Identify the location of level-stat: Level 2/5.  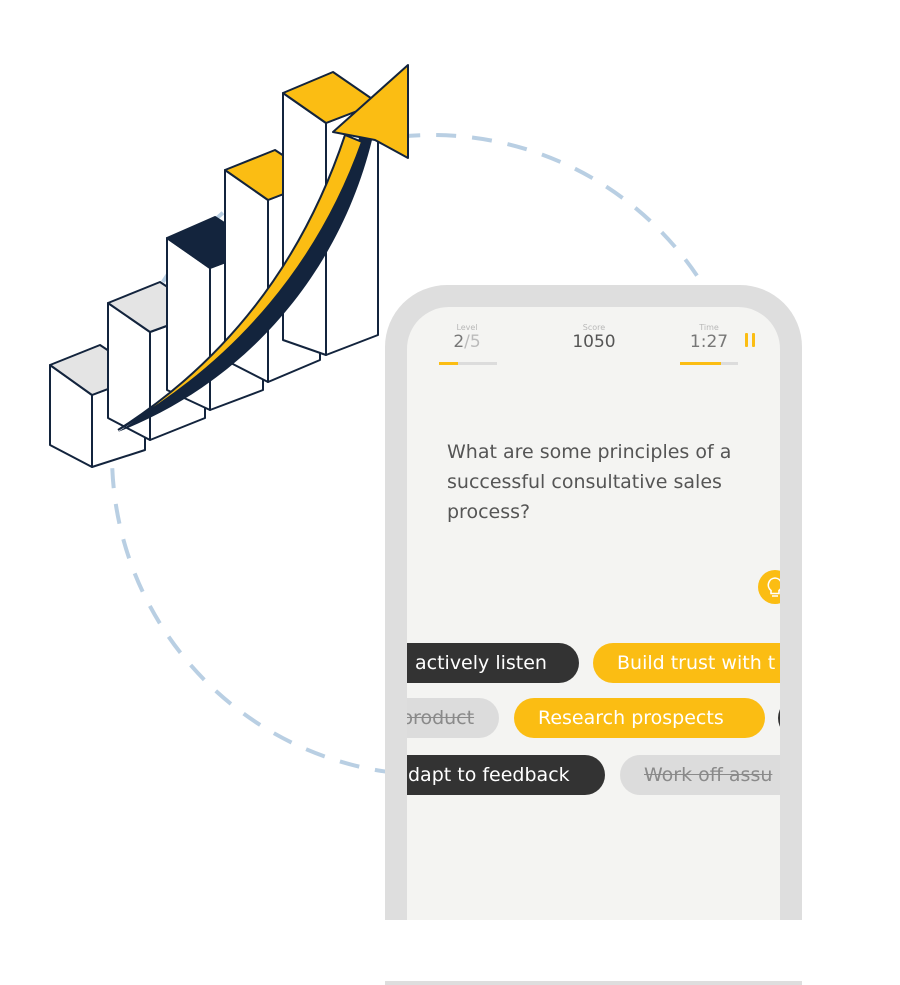
(467, 337).